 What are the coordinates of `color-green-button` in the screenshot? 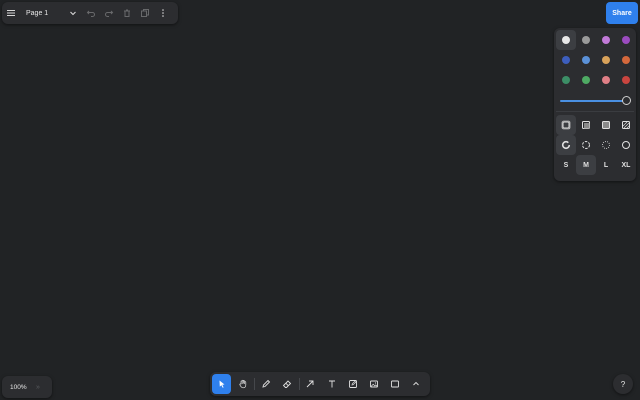 It's located at (566, 80).